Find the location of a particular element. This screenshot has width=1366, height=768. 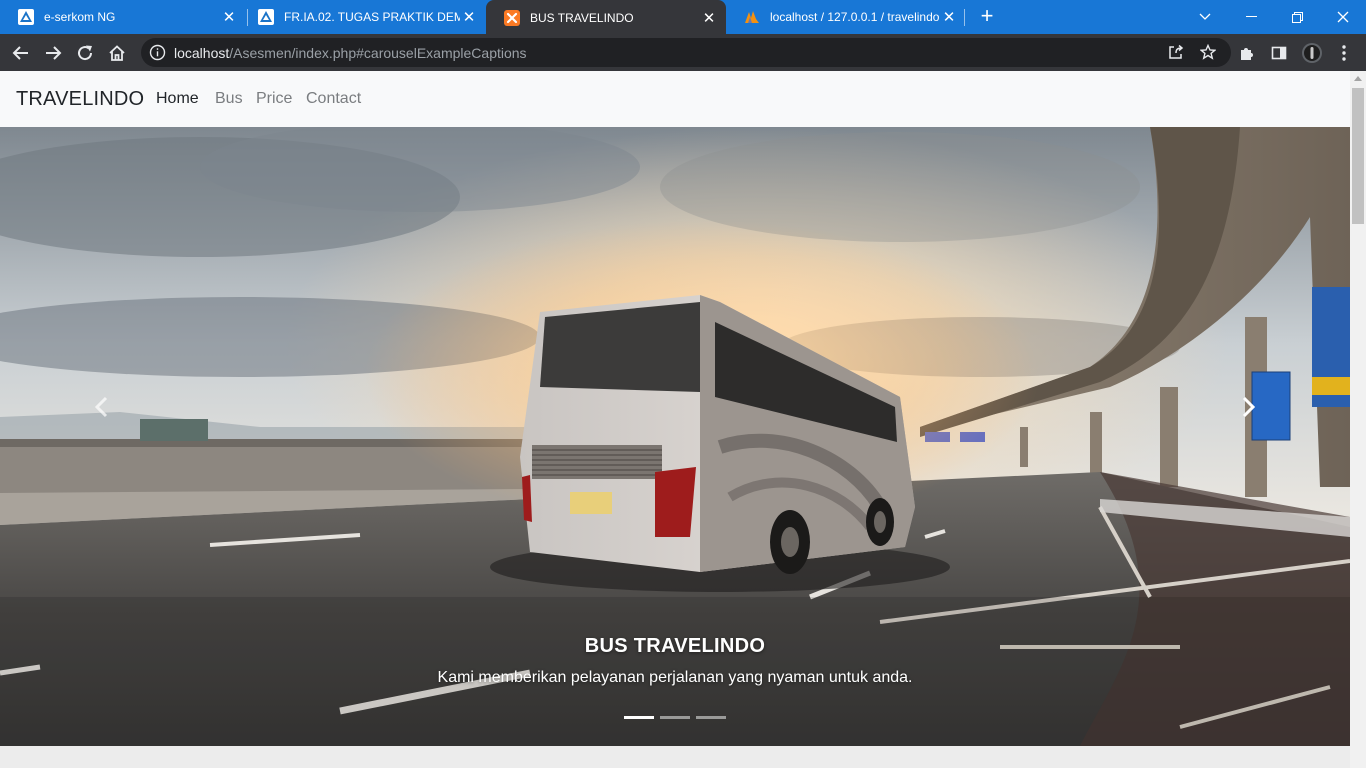

avatar is located at coordinates (1312, 53).